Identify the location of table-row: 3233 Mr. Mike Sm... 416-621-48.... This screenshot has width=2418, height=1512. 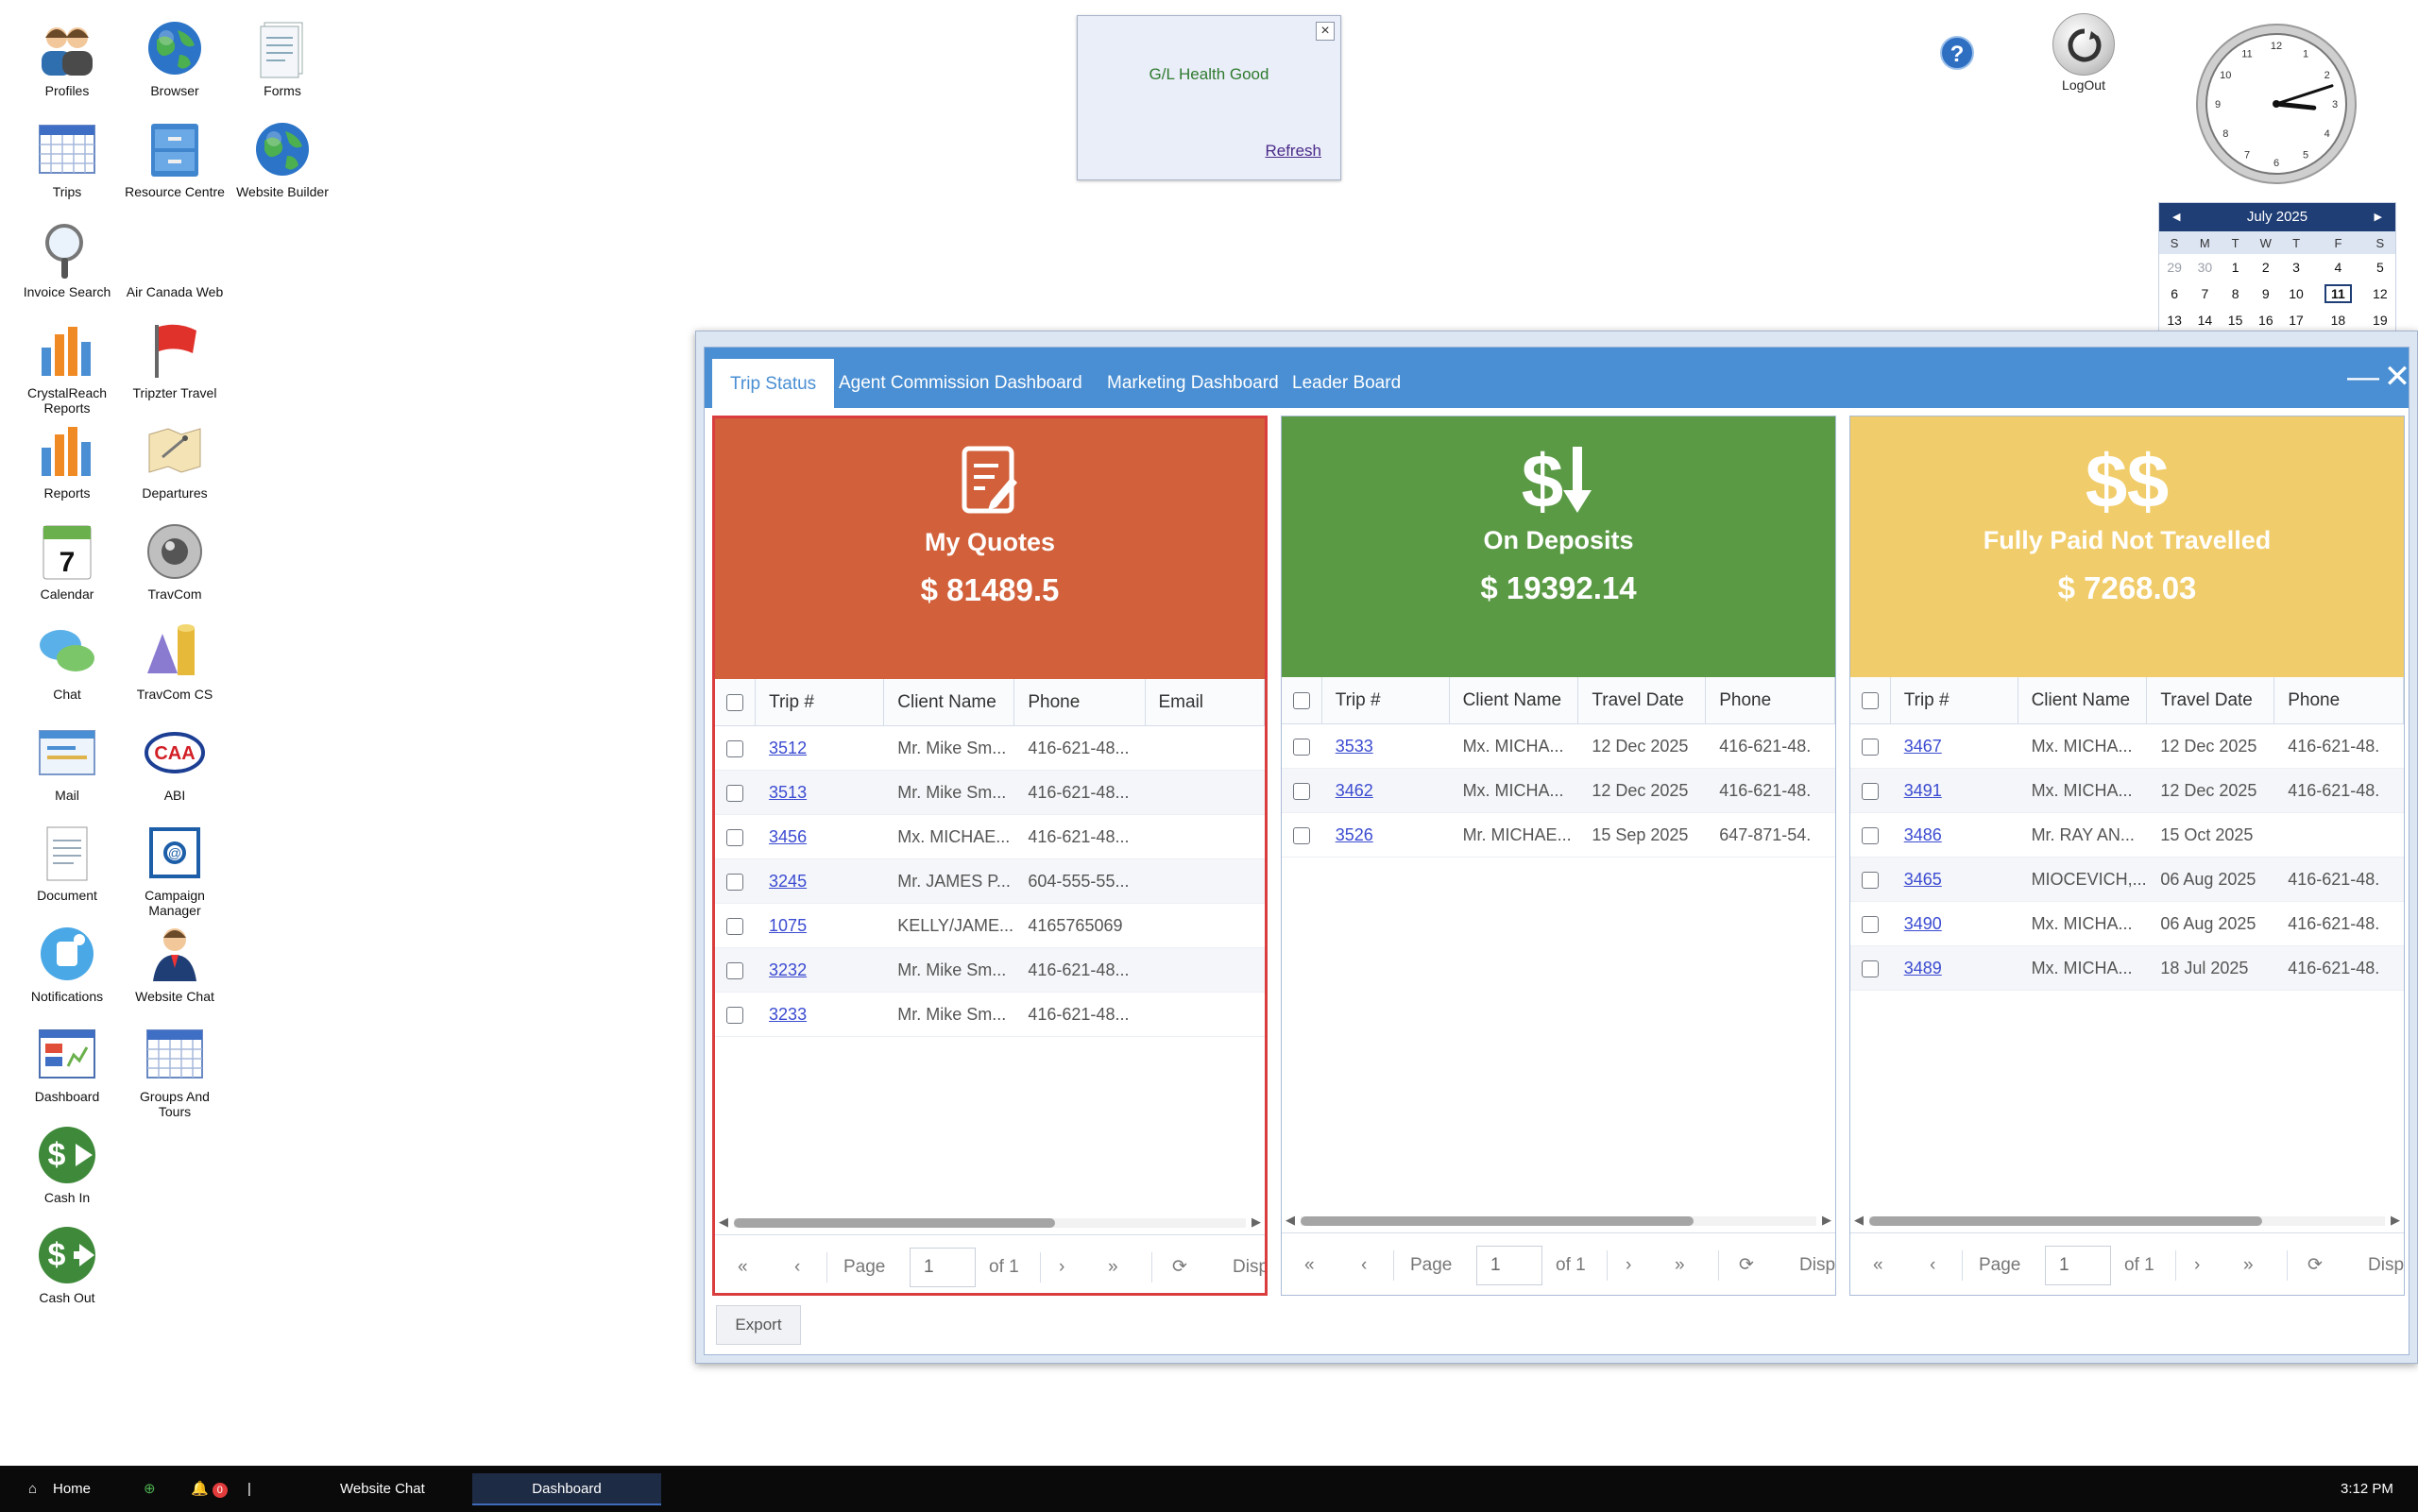
(990, 1015).